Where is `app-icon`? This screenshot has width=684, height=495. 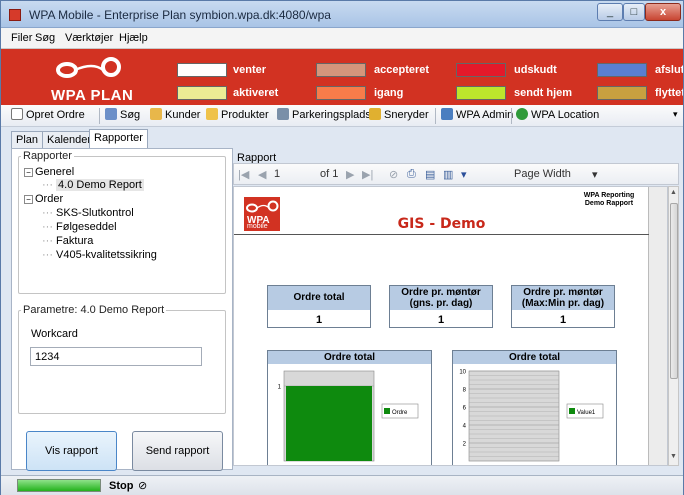
app-icon is located at coordinates (15, 15).